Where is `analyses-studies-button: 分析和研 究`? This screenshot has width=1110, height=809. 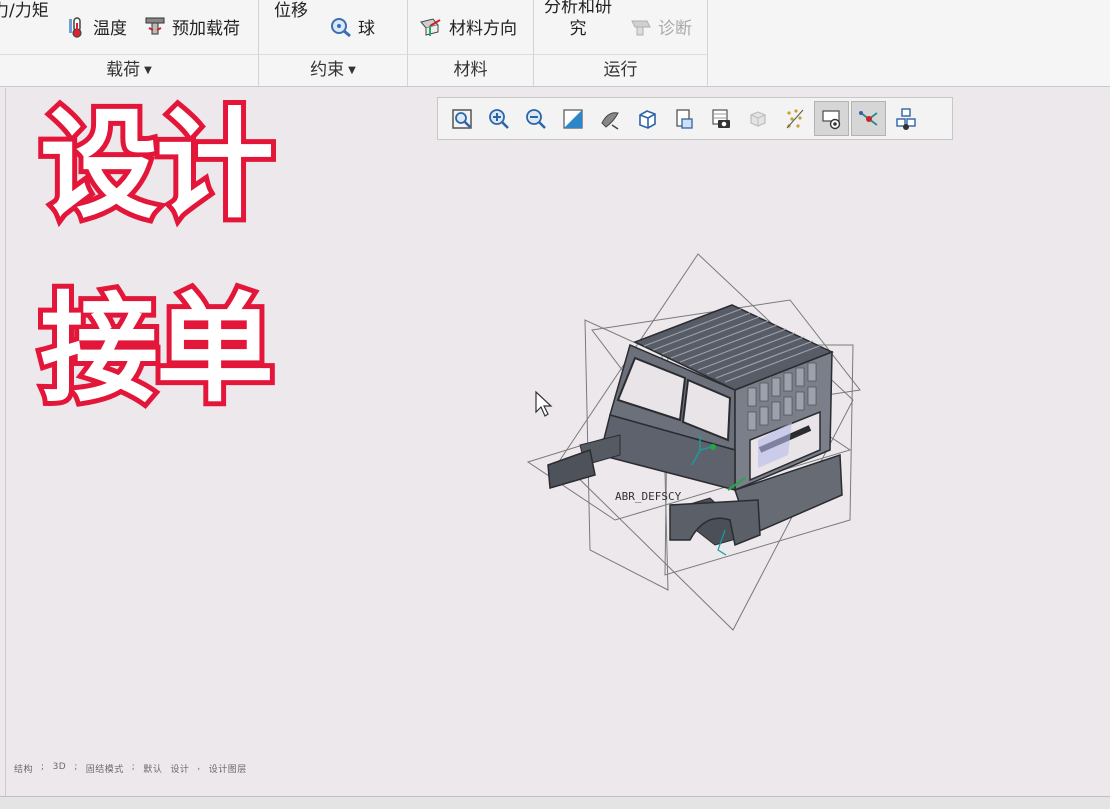 analyses-studies-button: 分析和研 究 is located at coordinates (578, 20).